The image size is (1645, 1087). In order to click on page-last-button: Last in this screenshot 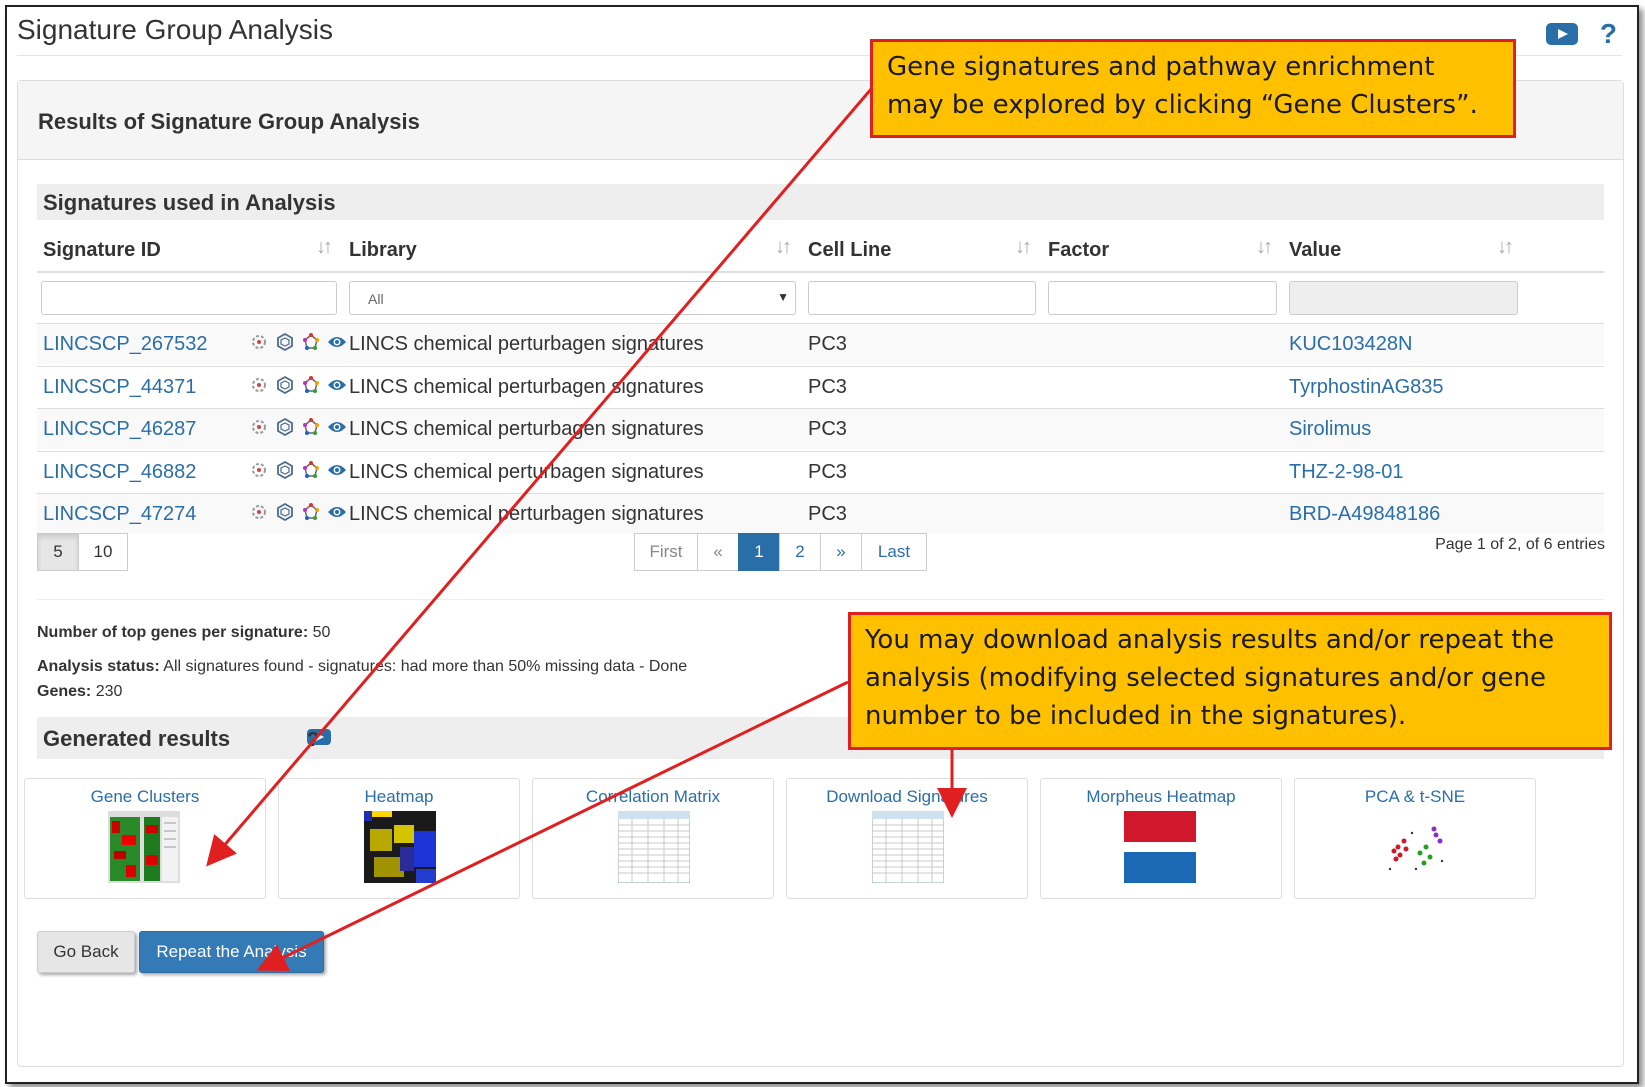, I will do `click(894, 552)`.